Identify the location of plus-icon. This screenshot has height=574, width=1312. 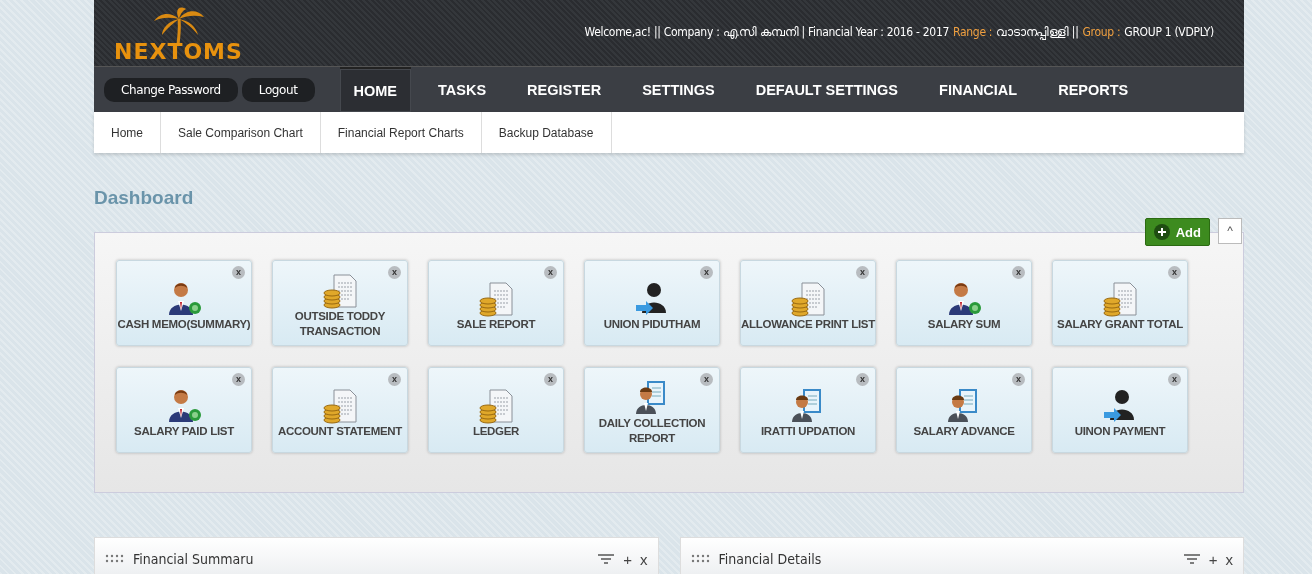
(1161, 232).